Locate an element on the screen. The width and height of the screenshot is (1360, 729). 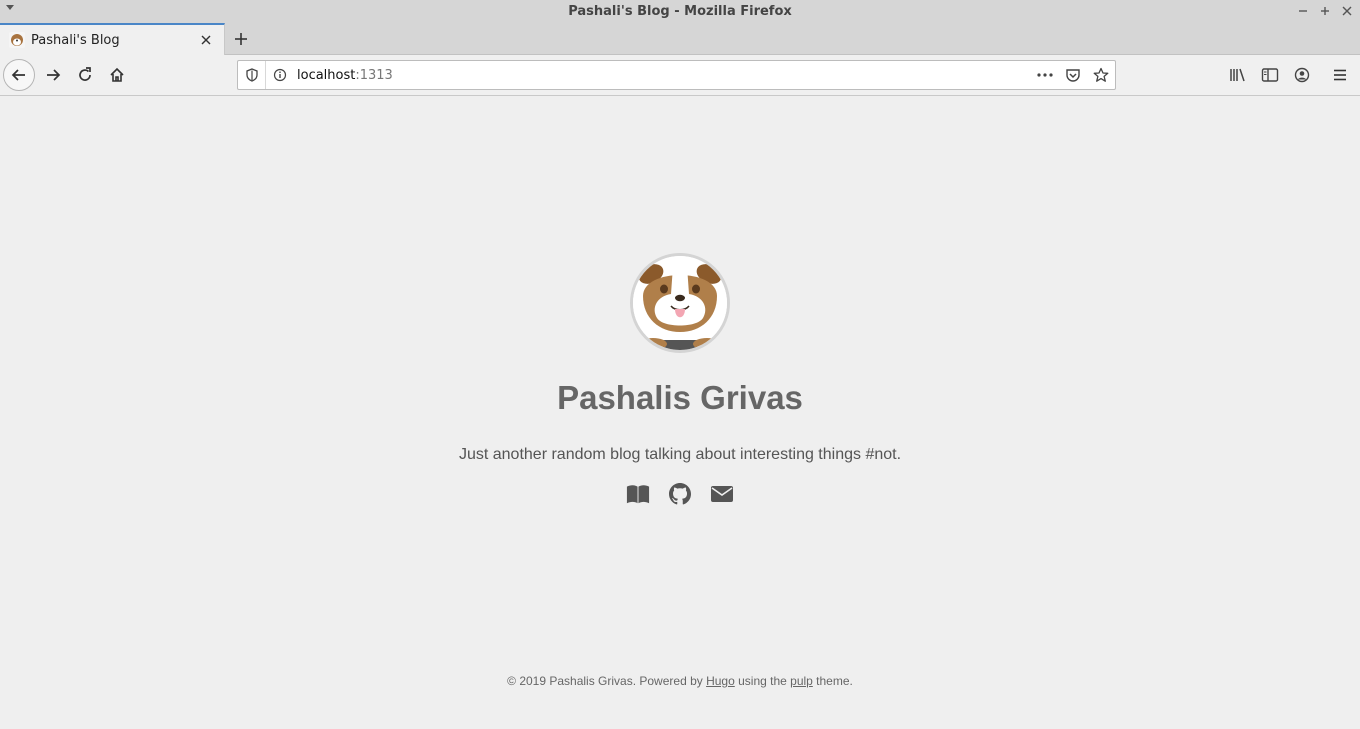
navigation-toolbar: localhost:1313 is located at coordinates (680, 75).